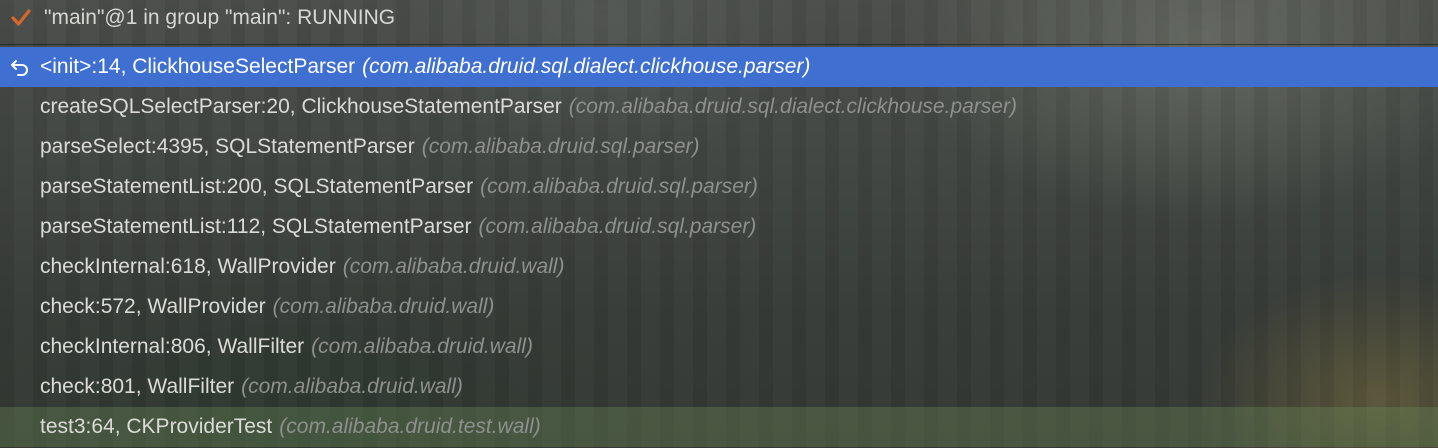  Describe the element at coordinates (137, 386) in the screenshot. I see `frame-location: check:801, WallFilter` at that location.